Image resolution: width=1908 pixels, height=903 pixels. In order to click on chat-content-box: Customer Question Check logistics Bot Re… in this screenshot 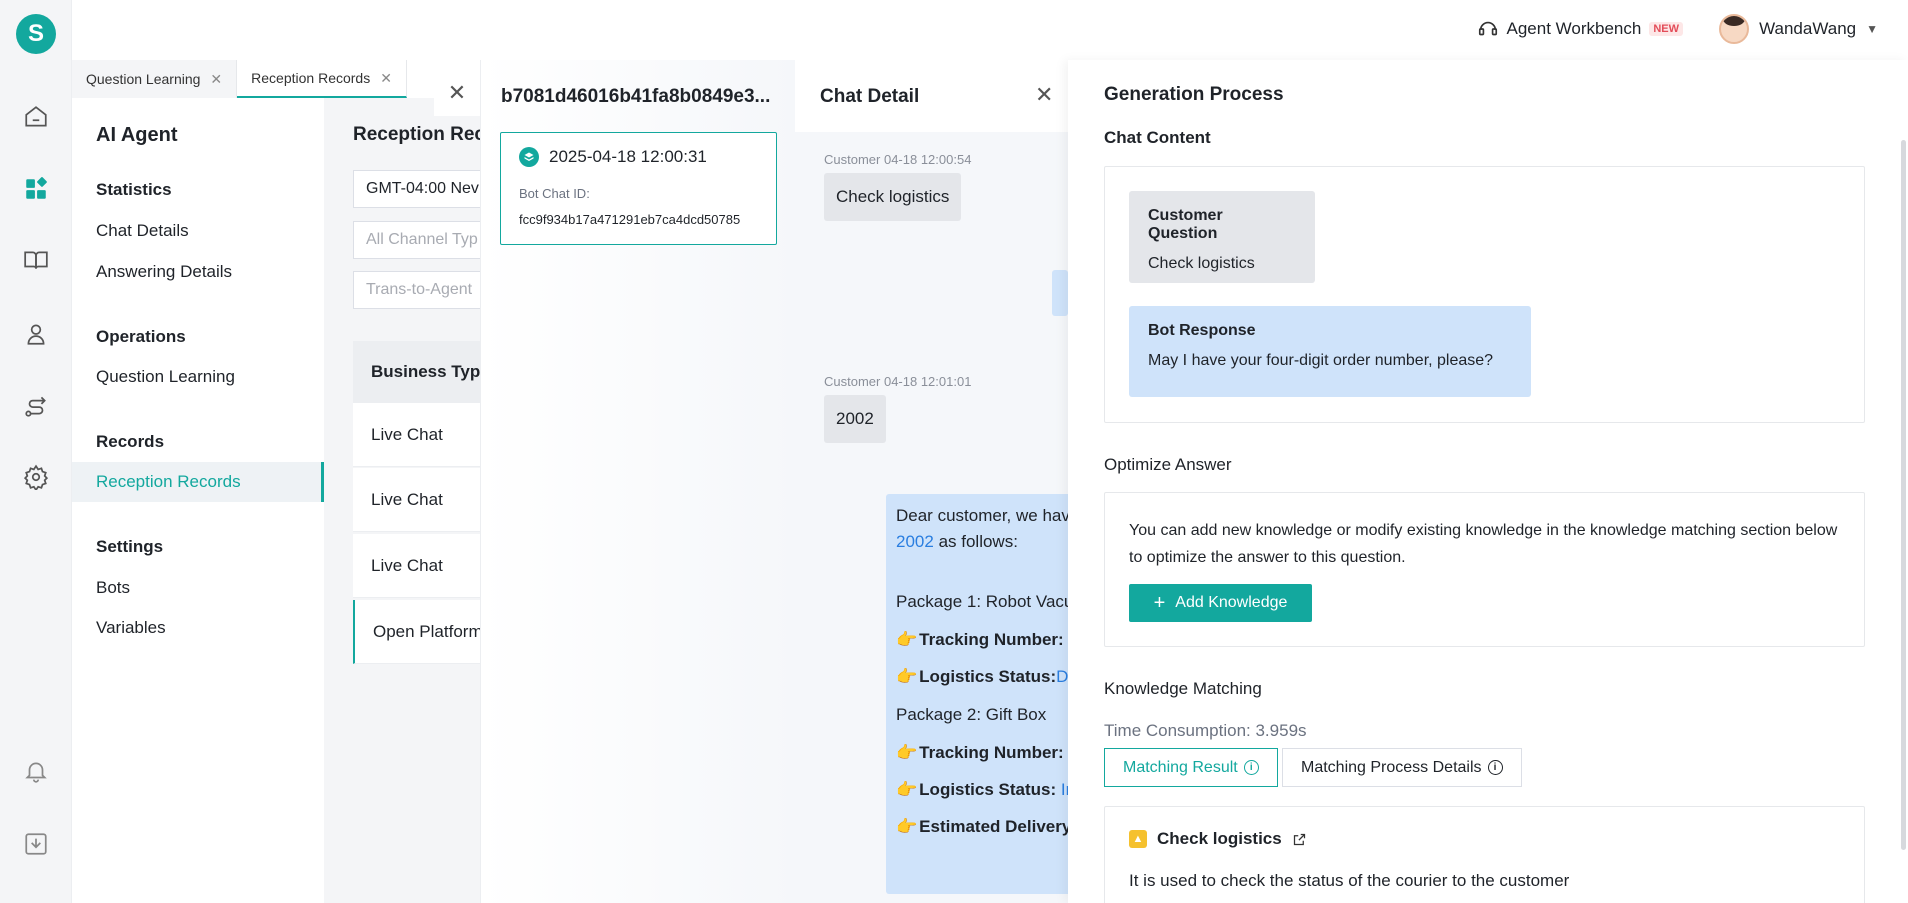, I will do `click(1484, 294)`.